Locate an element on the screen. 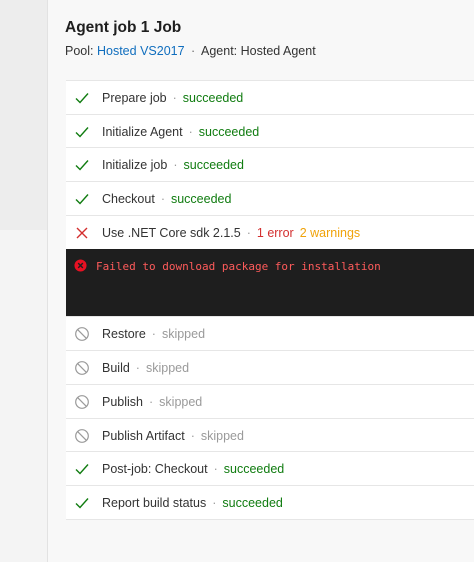 The image size is (474, 562). step-post-job-checkout: Post-job: Checkout · succeeded is located at coordinates (270, 469).